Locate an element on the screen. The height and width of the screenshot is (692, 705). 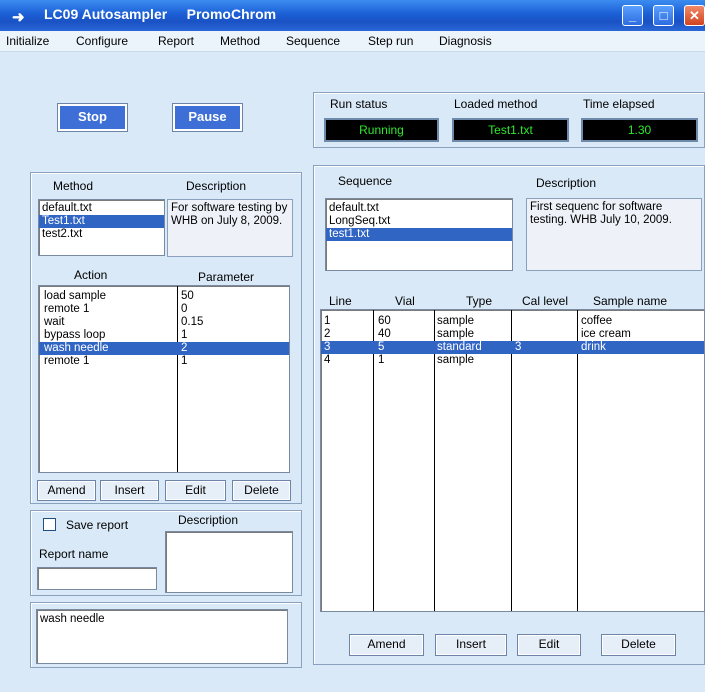
sequence-file: default.txt is located at coordinates (419, 208).